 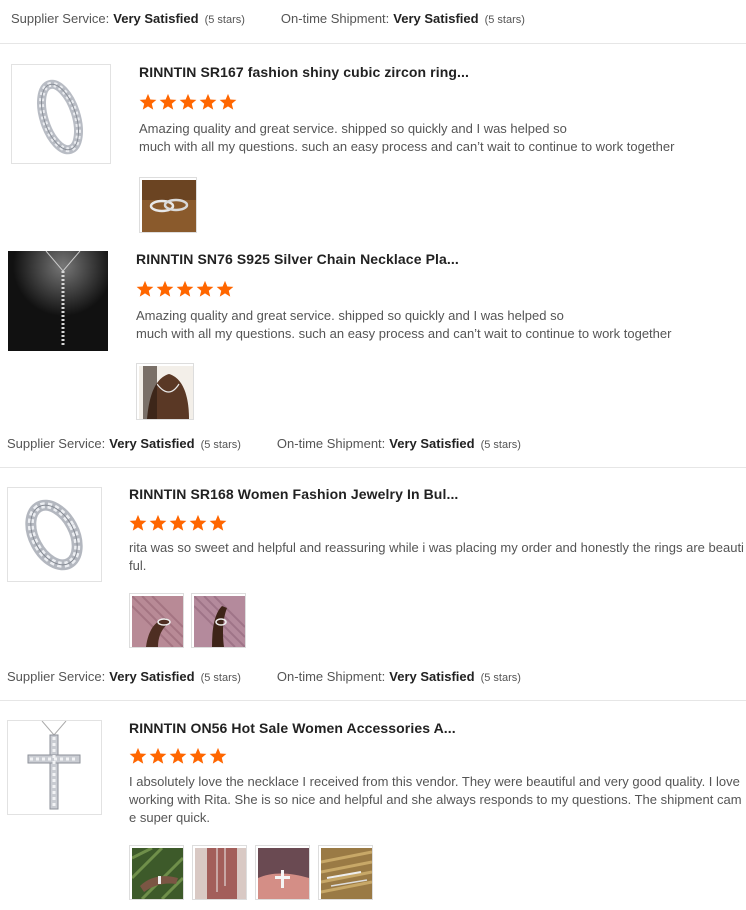 I want to click on hand-photo, so click(x=157, y=873).